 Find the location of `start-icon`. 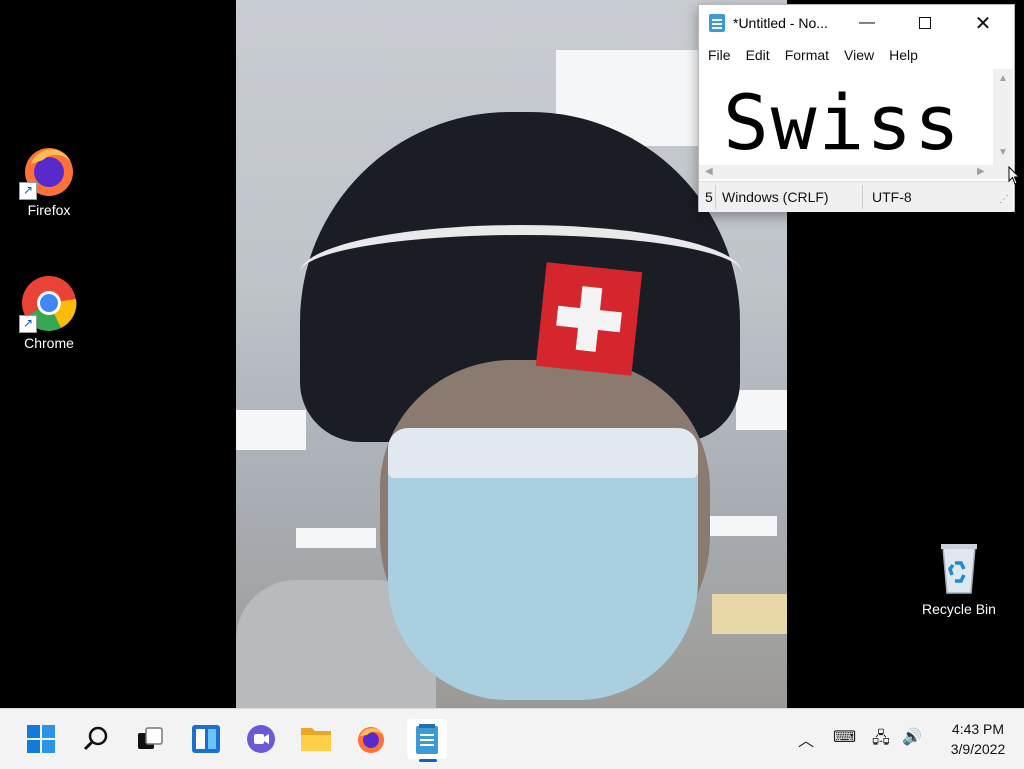

start-icon is located at coordinates (41, 739).